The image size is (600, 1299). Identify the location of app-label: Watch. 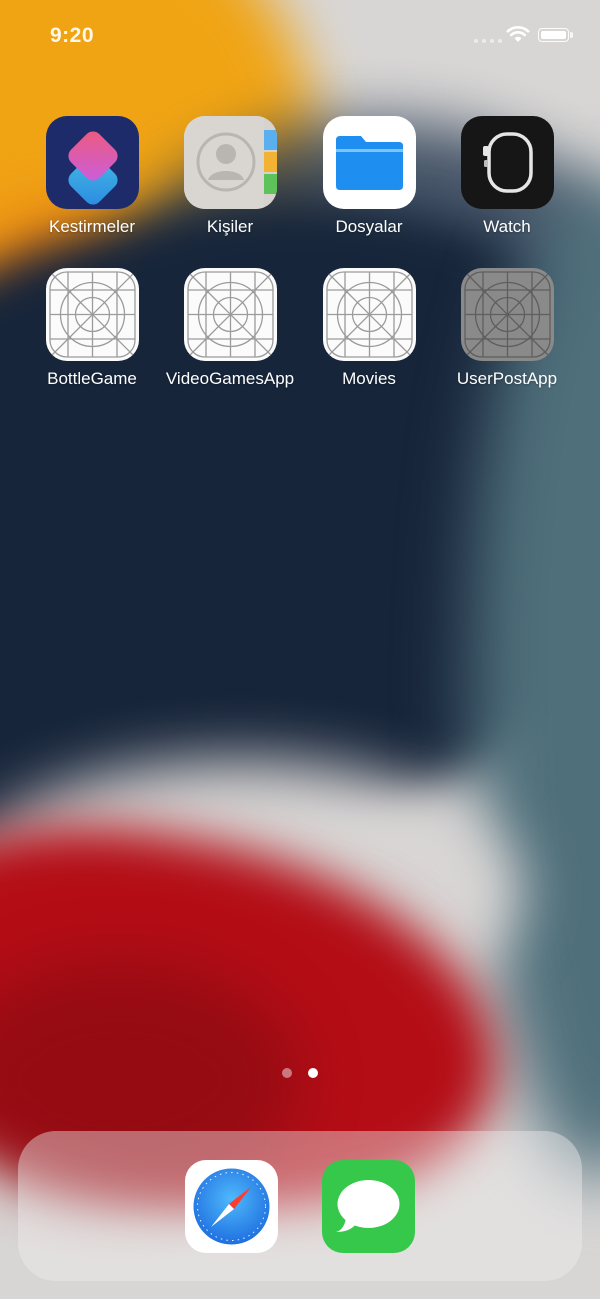
(507, 226).